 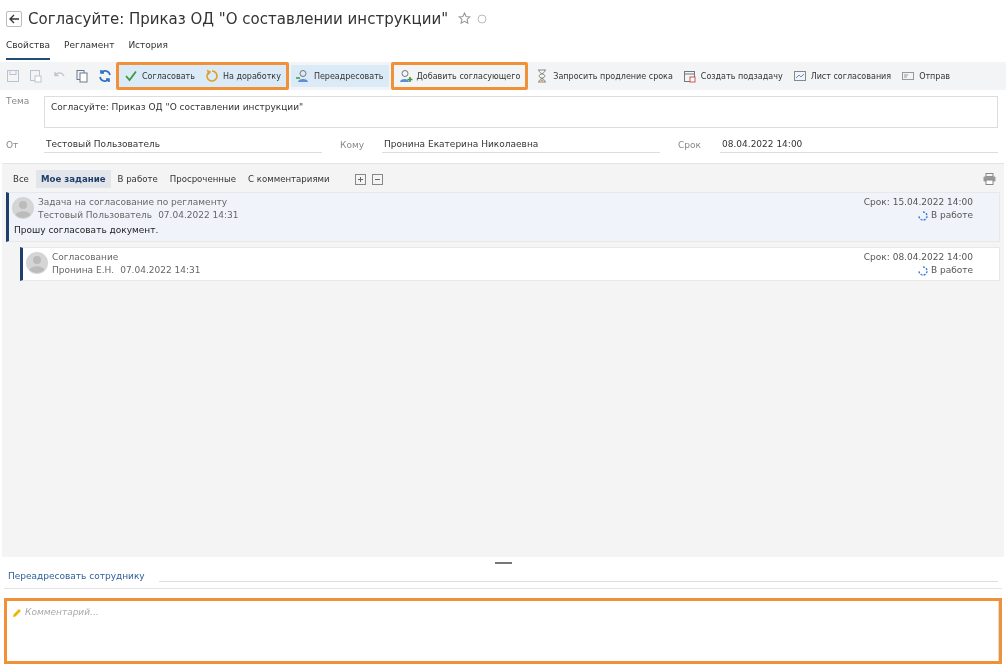 I want to click on redirect-label: Переадресовать сотруднику, so click(x=76, y=576).